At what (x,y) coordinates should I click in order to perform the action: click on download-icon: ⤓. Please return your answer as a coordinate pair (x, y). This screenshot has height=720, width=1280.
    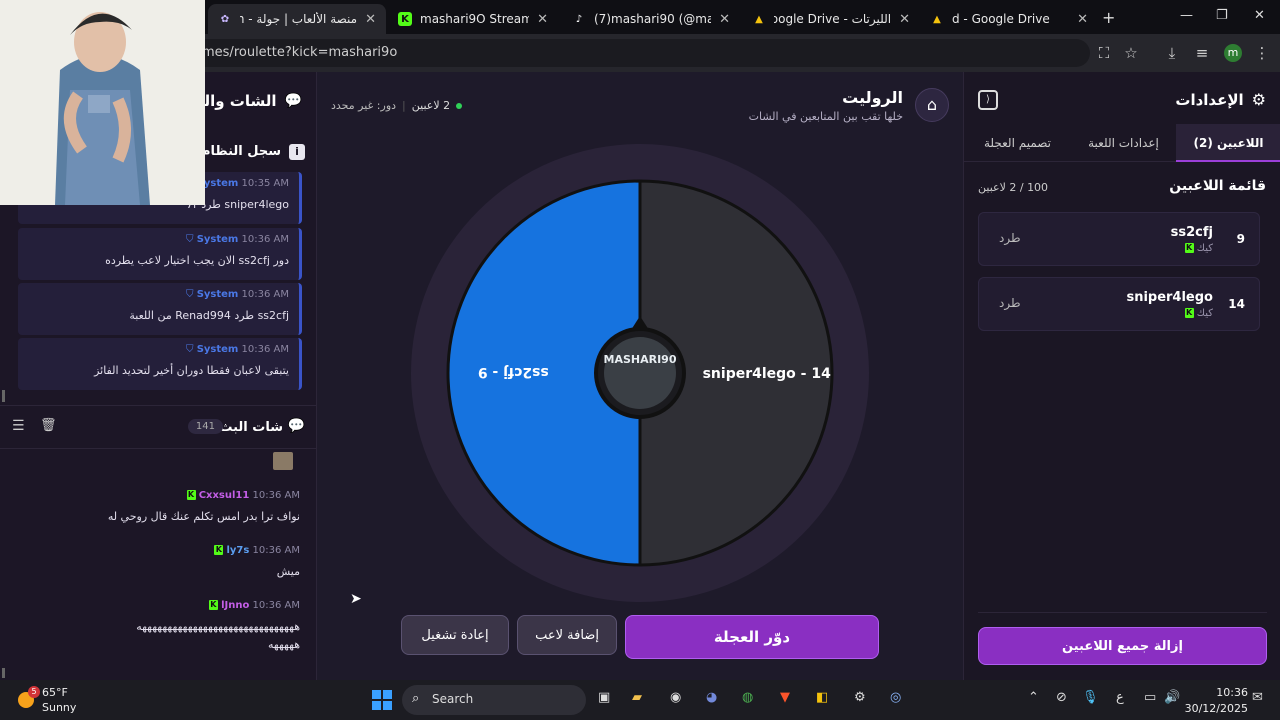
    Looking at the image, I should click on (1172, 53).